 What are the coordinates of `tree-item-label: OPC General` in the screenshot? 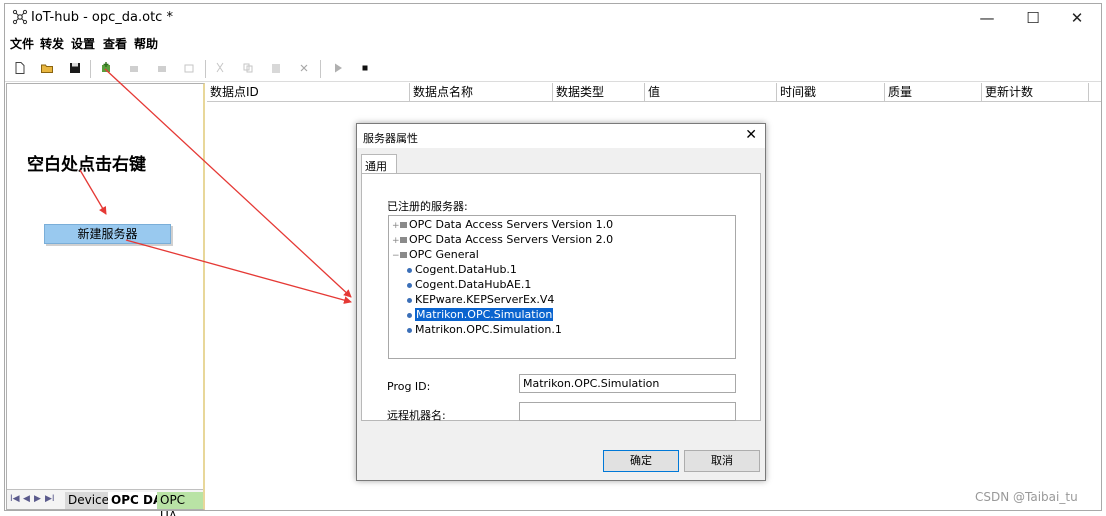 It's located at (444, 254).